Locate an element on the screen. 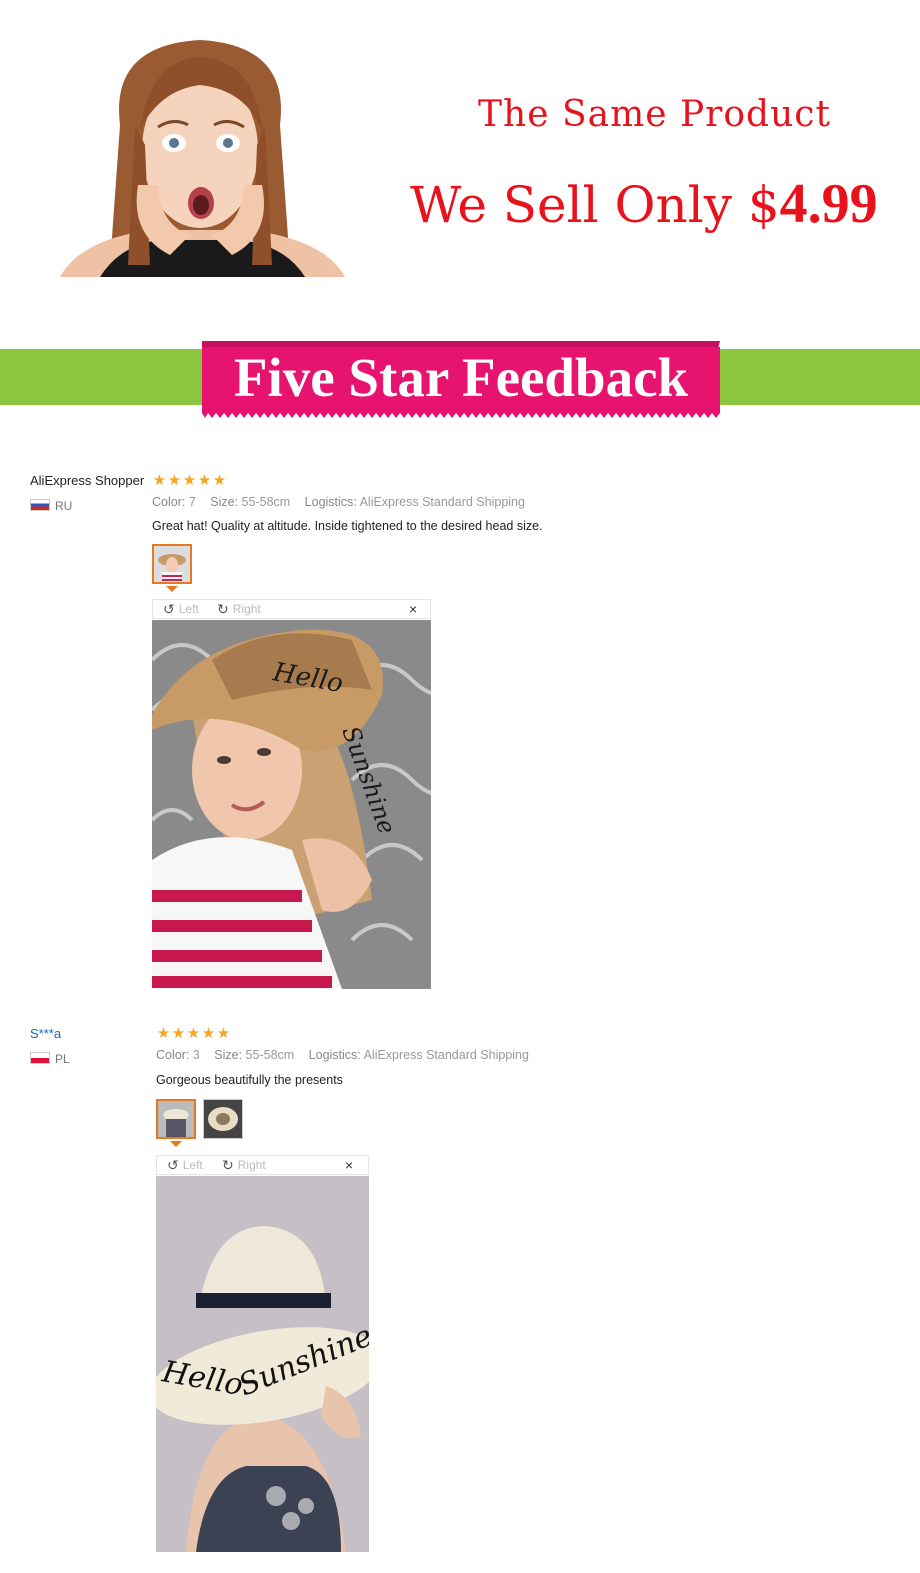 The image size is (920, 1573). surprised-woman-photo is located at coordinates (201, 156).